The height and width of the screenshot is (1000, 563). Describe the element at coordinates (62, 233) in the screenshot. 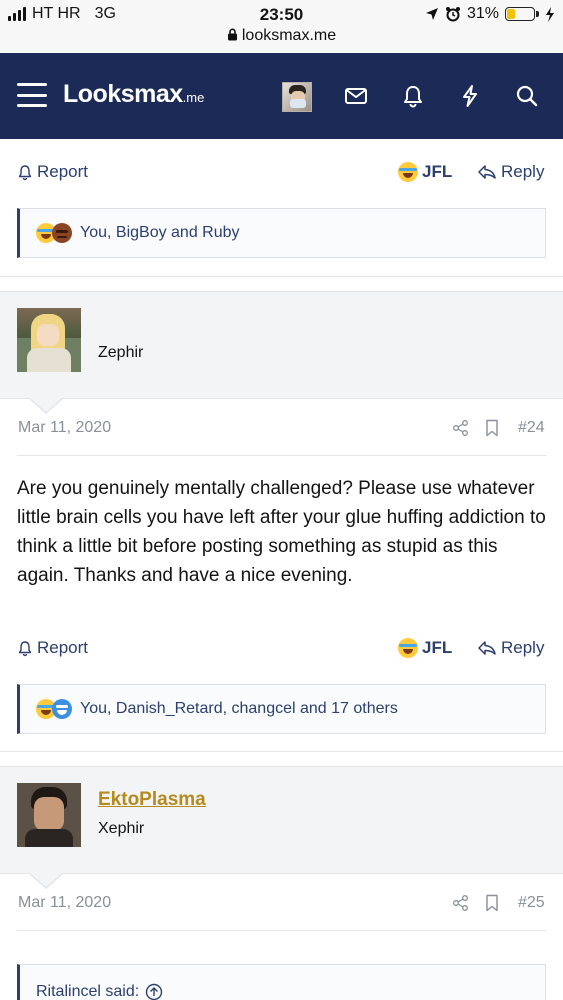

I see `angry-emoji-icon` at that location.